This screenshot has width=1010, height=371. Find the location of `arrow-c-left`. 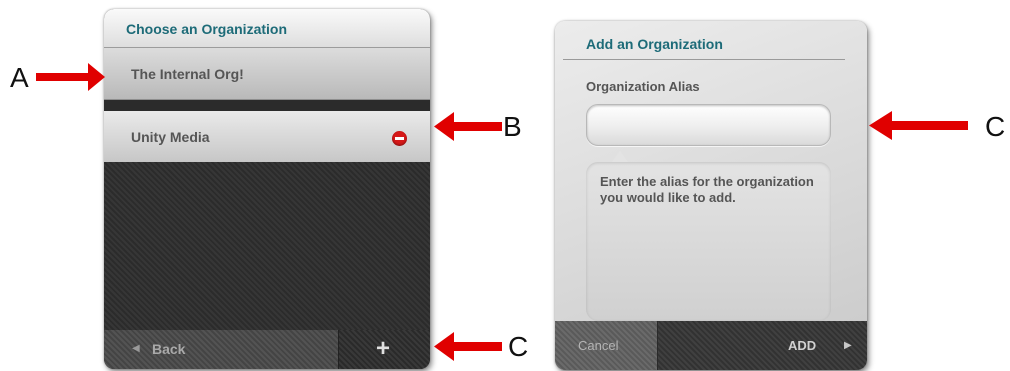

arrow-c-left is located at coordinates (468, 346).